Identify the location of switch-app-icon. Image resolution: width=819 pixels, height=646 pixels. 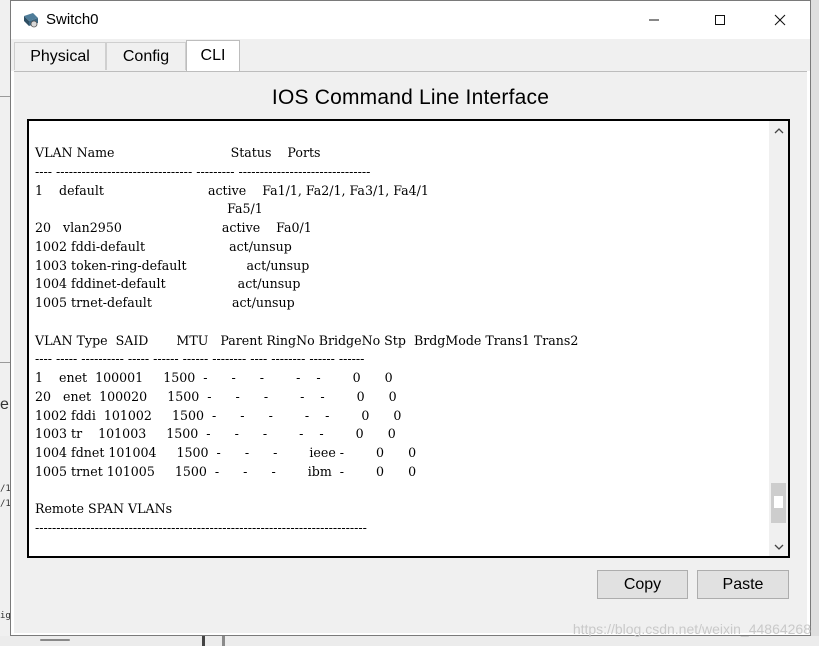
(31, 20).